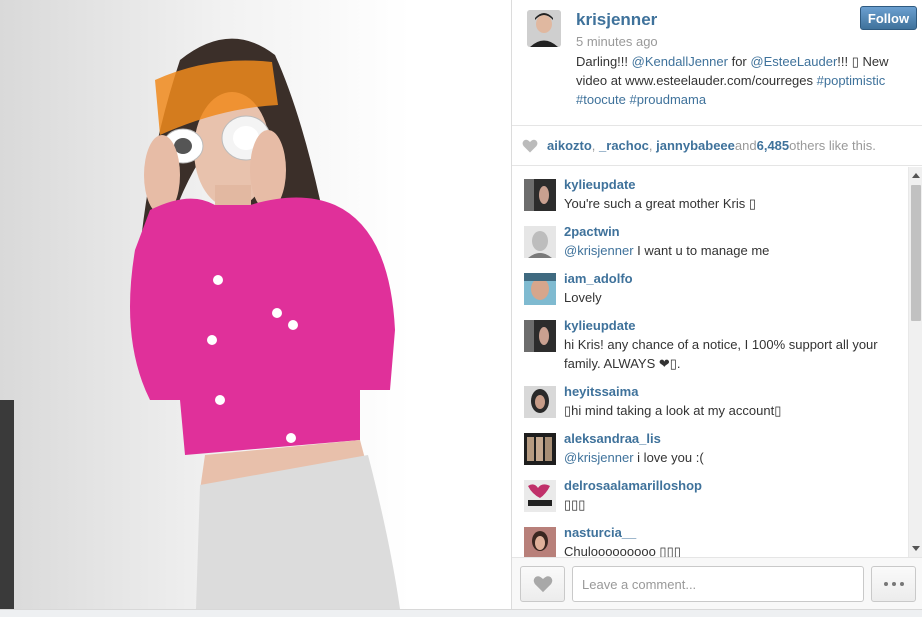 This screenshot has height=617, width=922. I want to click on caption-mention-kendall: @KendallJenner, so click(680, 61).